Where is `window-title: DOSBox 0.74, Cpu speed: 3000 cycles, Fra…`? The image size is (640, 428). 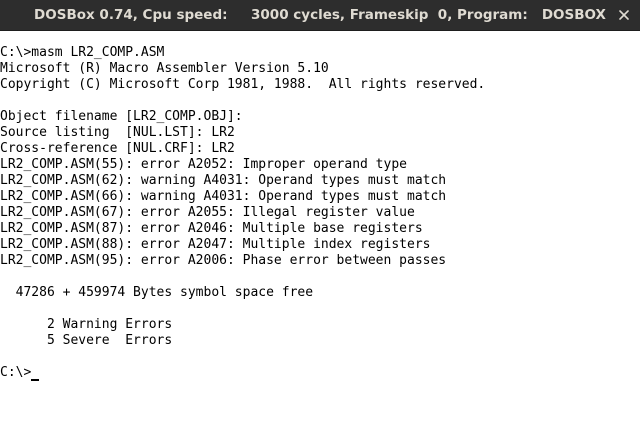
window-title: DOSBox 0.74, Cpu speed: 3000 cycles, Fra… is located at coordinates (320, 15).